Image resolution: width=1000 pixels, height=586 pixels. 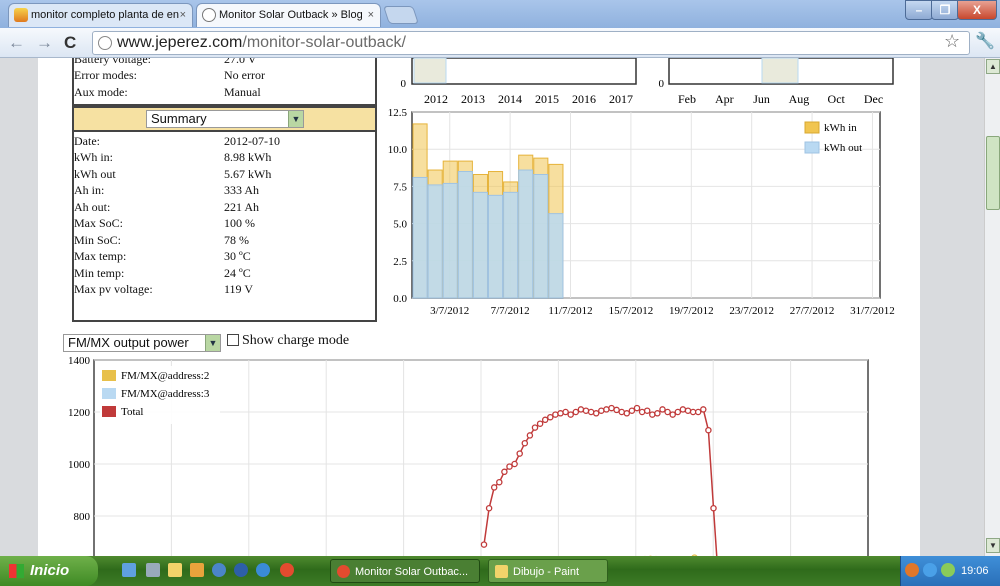 I want to click on url-path: /monitor-solar-outback/, so click(x=324, y=42).